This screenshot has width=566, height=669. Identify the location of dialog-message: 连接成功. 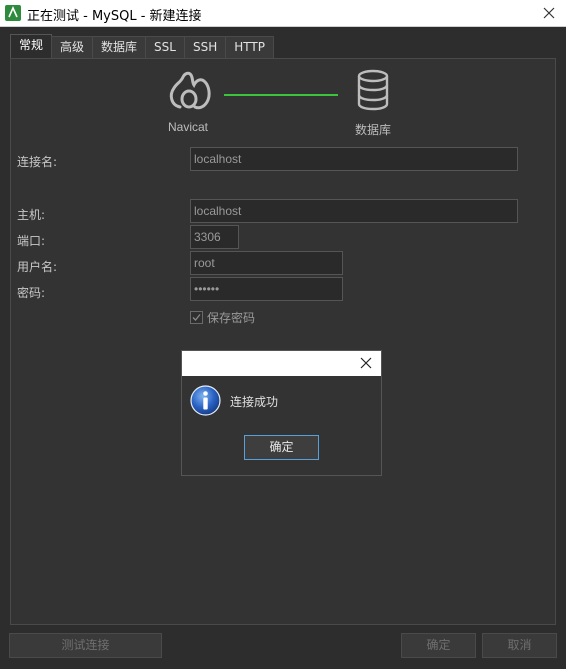
(254, 402).